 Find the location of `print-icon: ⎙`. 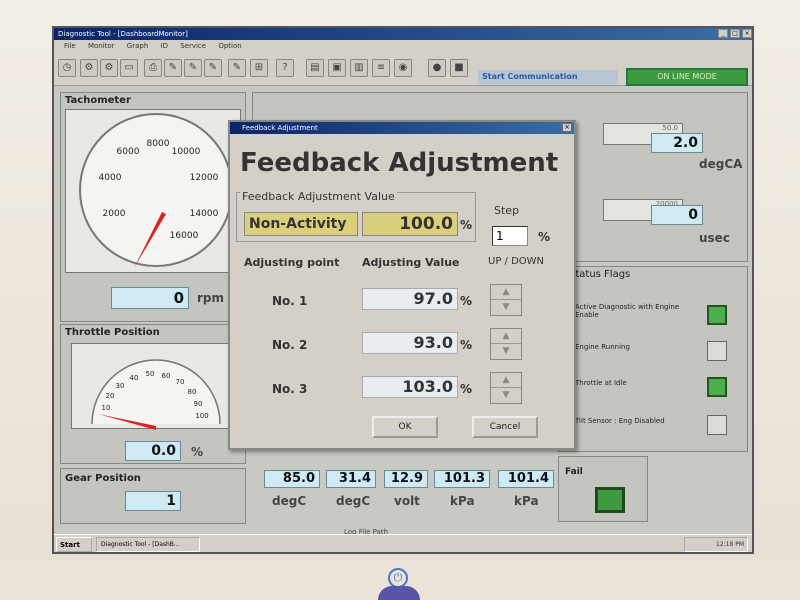

print-icon: ⎙ is located at coordinates (153, 68).